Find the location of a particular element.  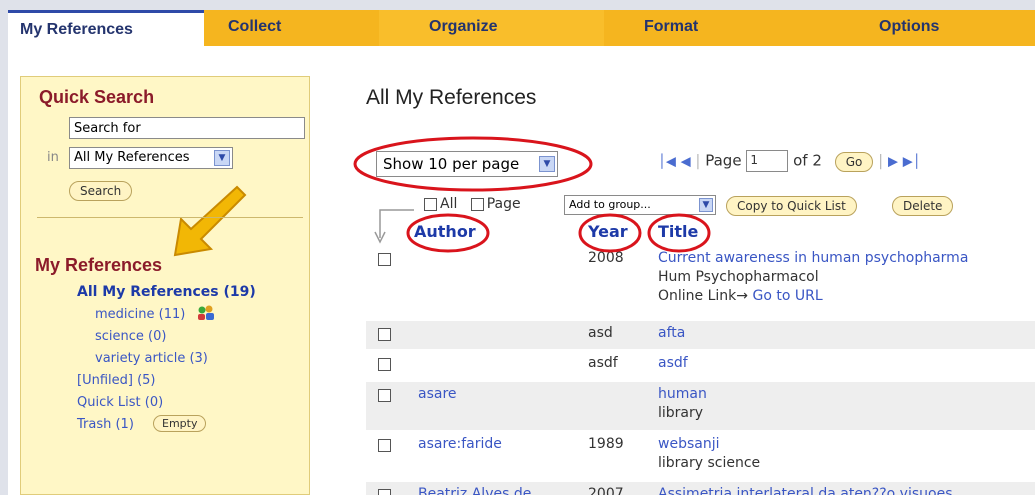

sidebar-divider is located at coordinates (170, 217).